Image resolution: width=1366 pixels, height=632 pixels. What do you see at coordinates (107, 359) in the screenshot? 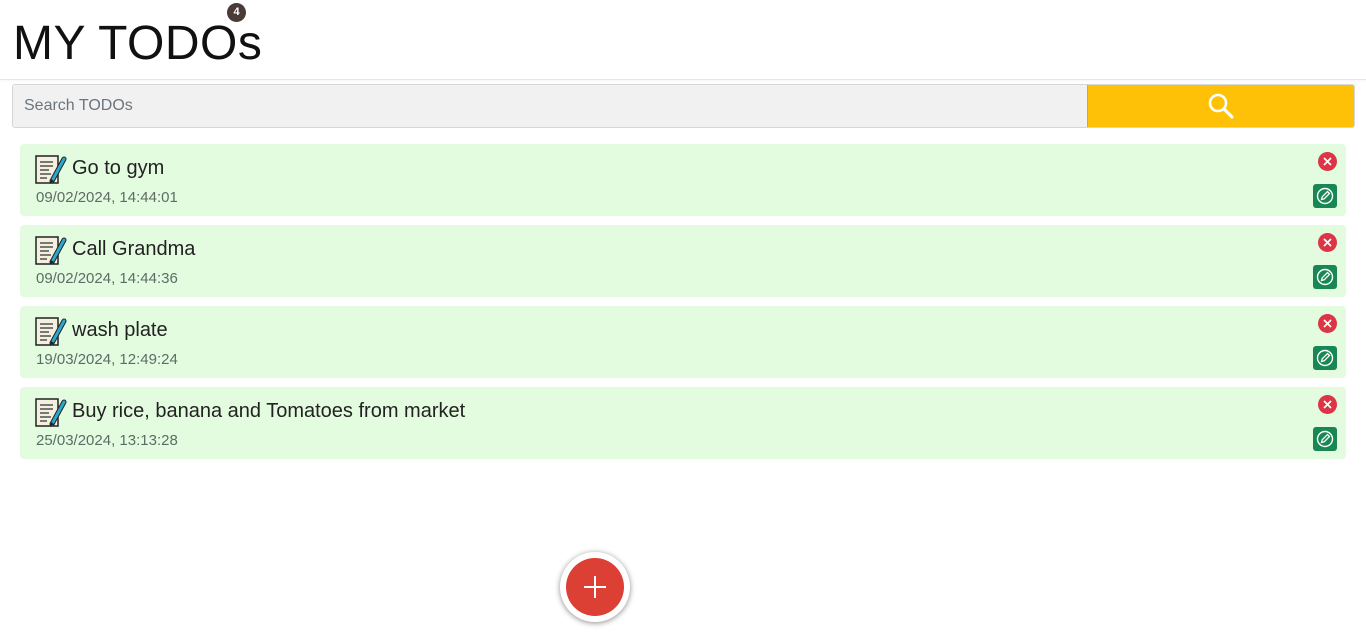
I see `todo-date: 19/03/2024, 12:49:24` at bounding box center [107, 359].